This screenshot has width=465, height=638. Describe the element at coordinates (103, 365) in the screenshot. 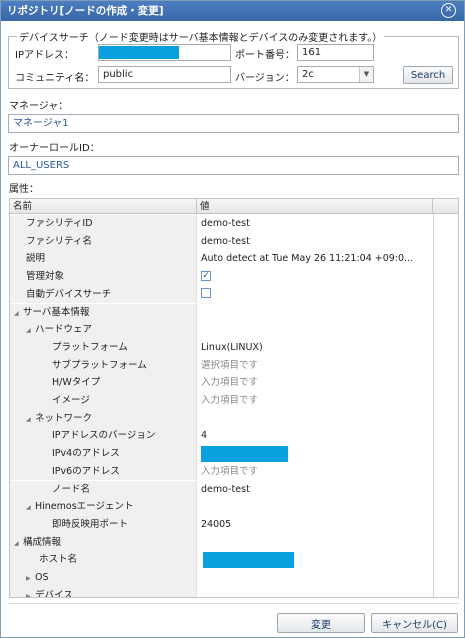

I see `row-name: サブプラットフォーム` at that location.